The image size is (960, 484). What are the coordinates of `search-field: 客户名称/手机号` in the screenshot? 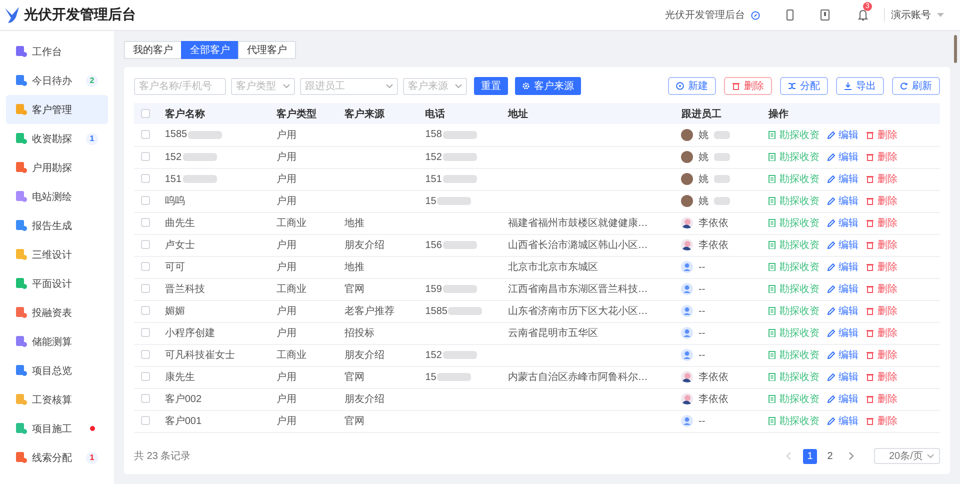 It's located at (180, 86).